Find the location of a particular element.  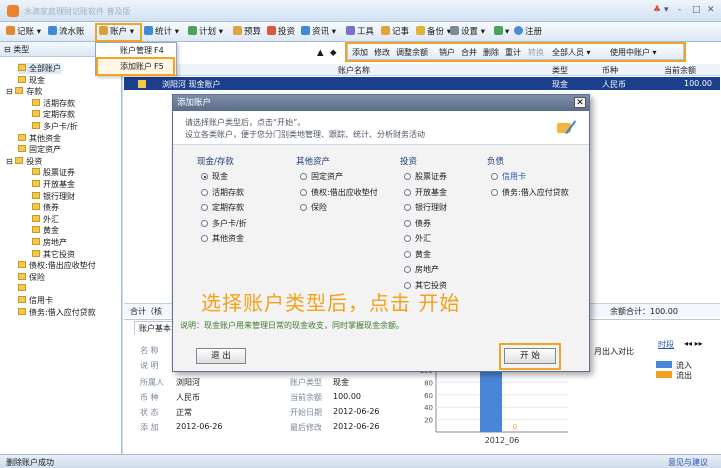

tree-item: 债券 is located at coordinates (45, 207).